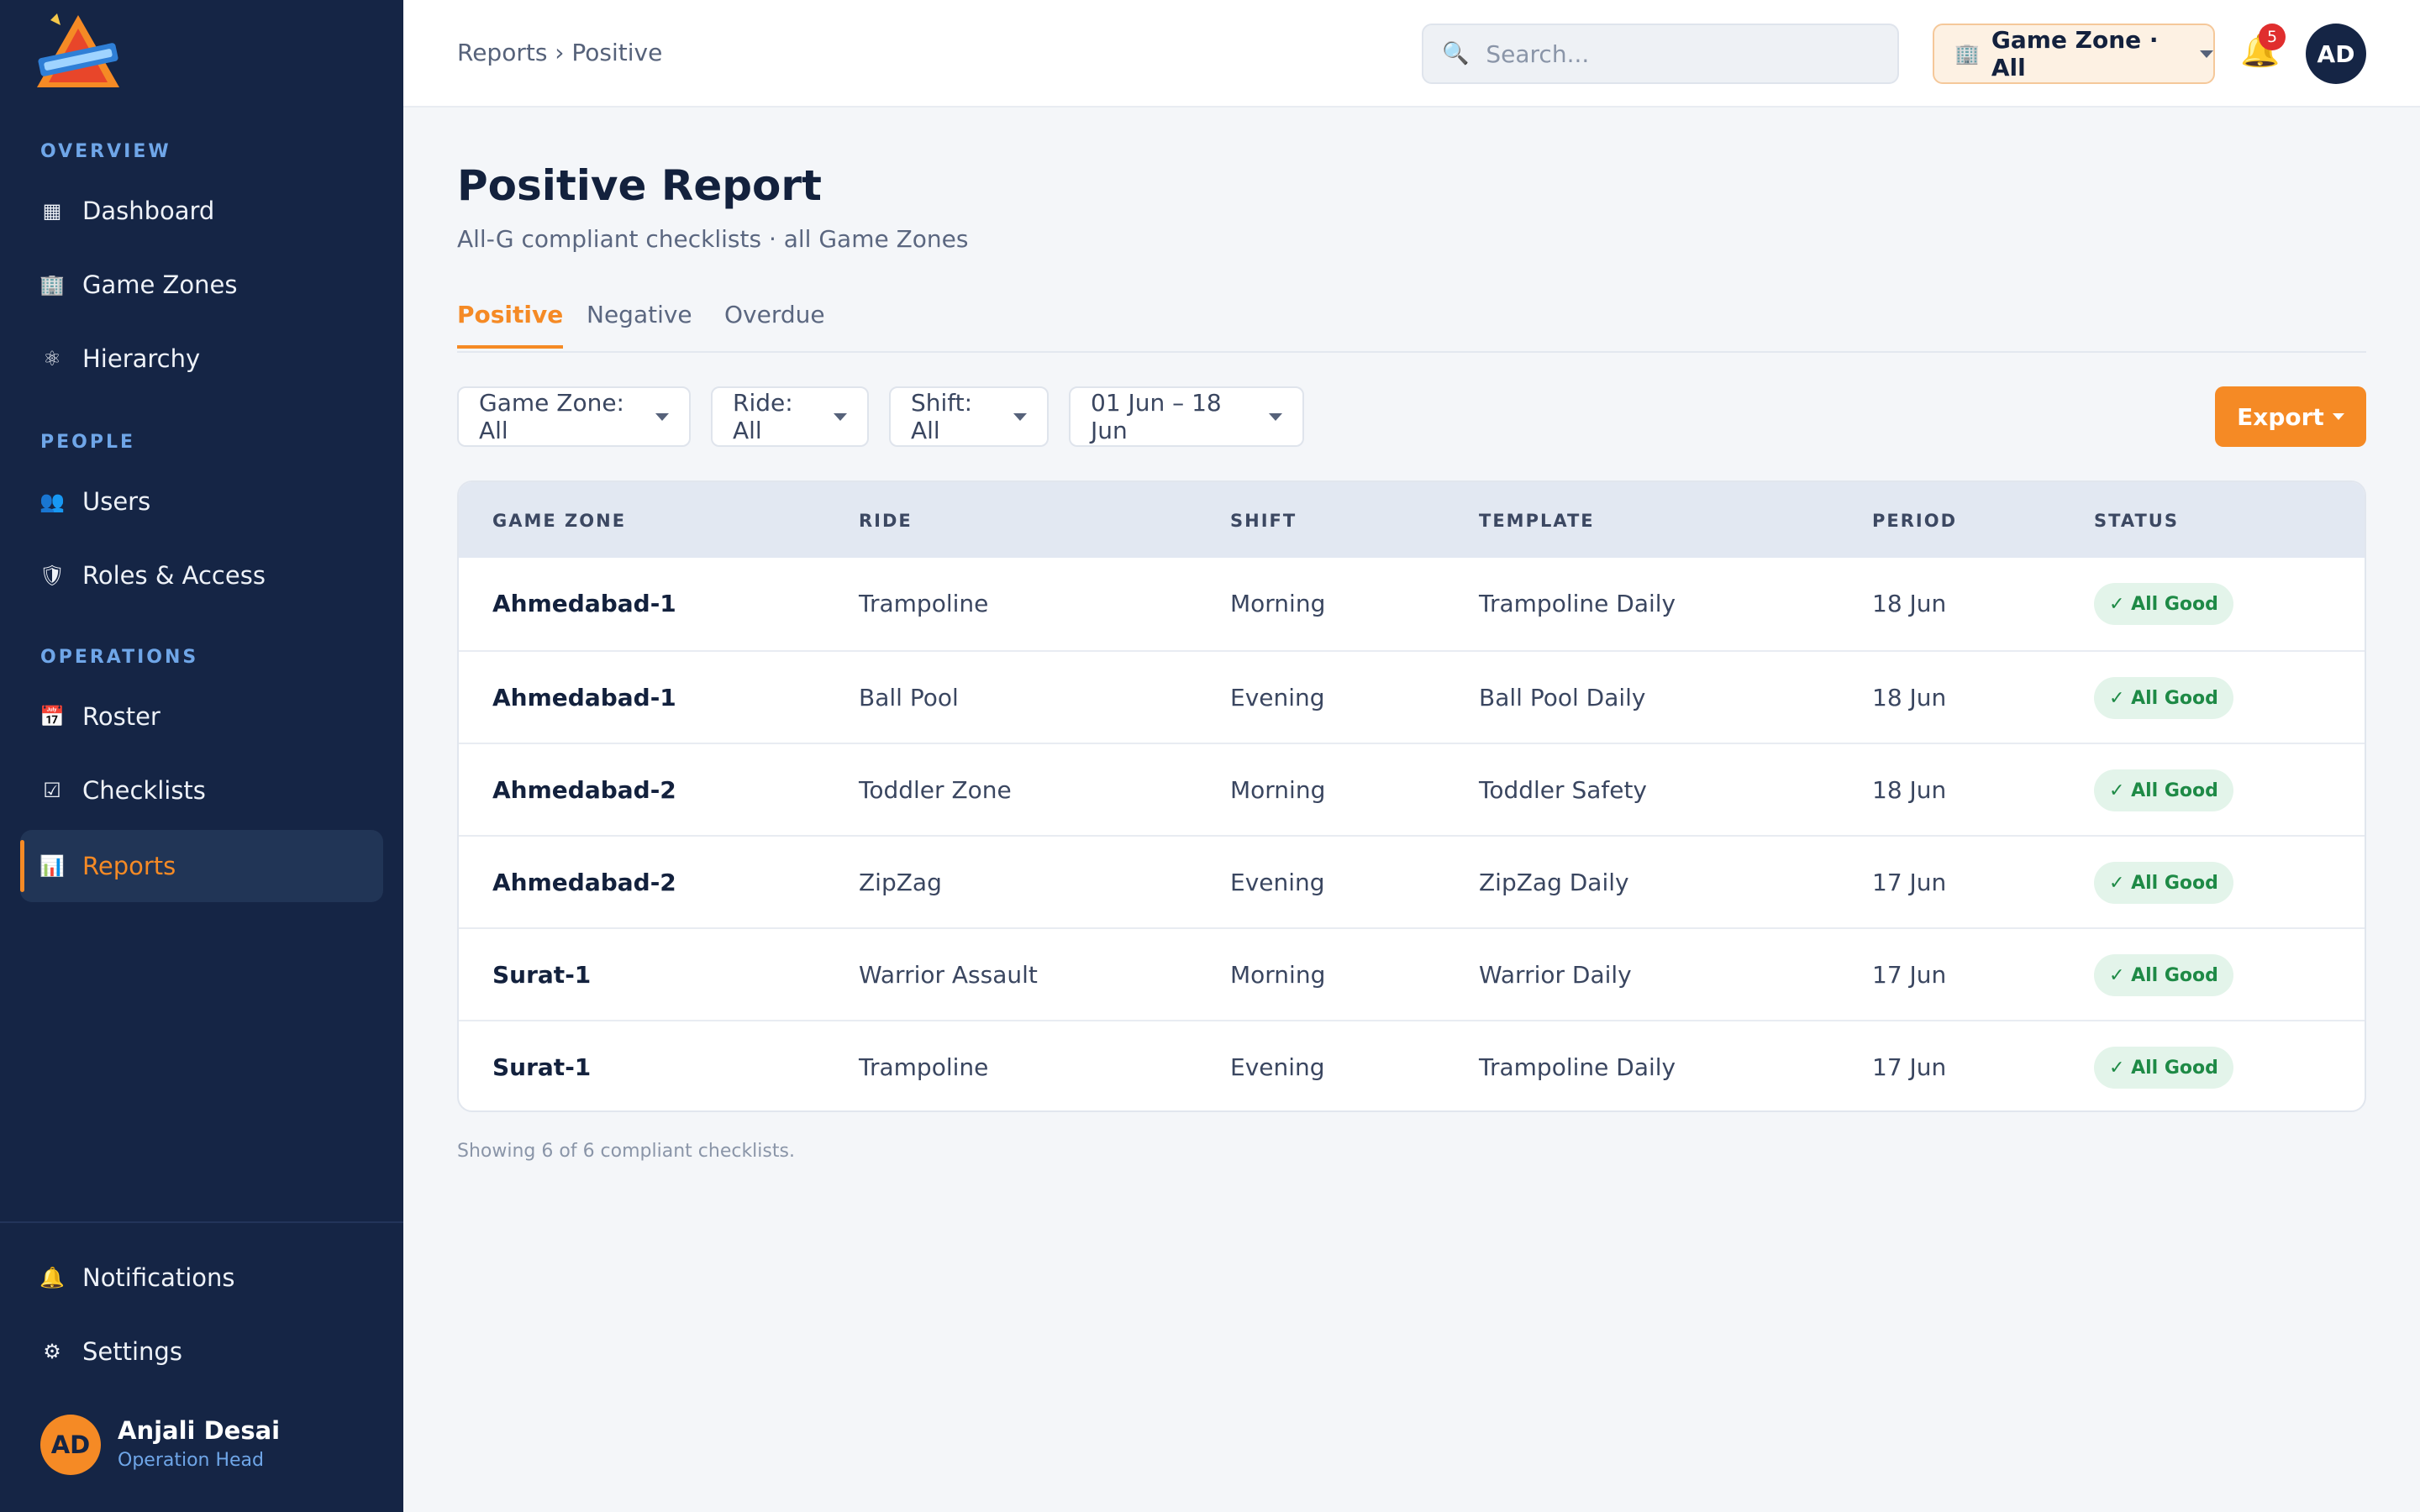  I want to click on report-tabs: Positive Negative Overdue, so click(1411, 324).